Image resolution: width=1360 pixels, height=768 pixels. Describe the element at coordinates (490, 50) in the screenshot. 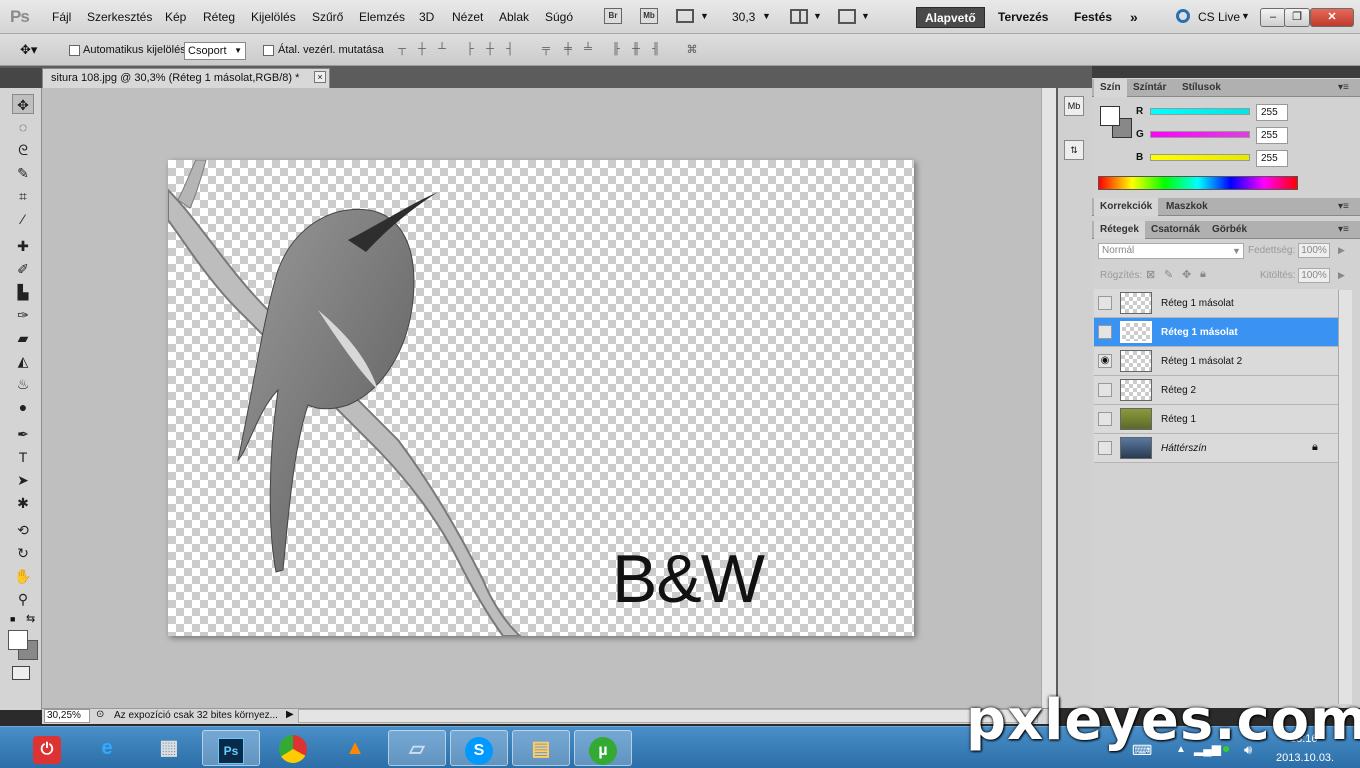

I see `align-hcenter-icon: ┼` at that location.